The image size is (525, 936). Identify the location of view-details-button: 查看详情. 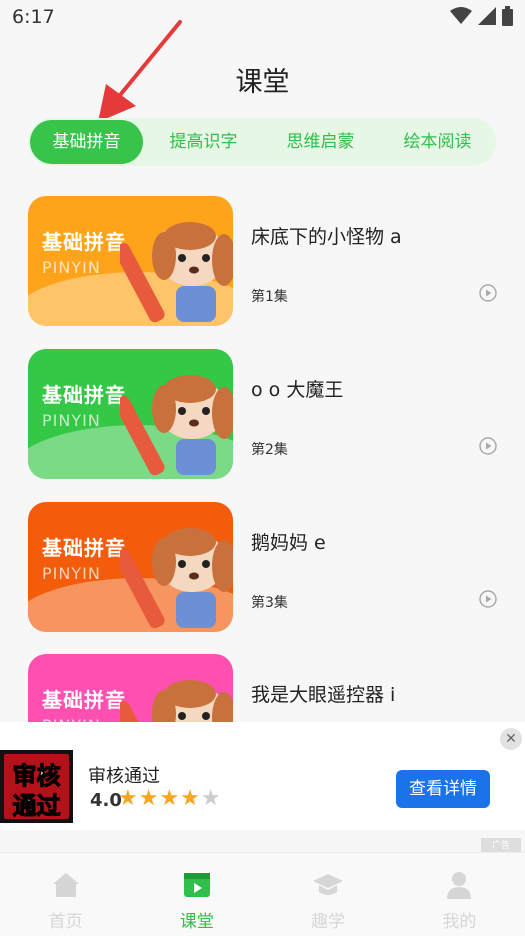
(443, 789).